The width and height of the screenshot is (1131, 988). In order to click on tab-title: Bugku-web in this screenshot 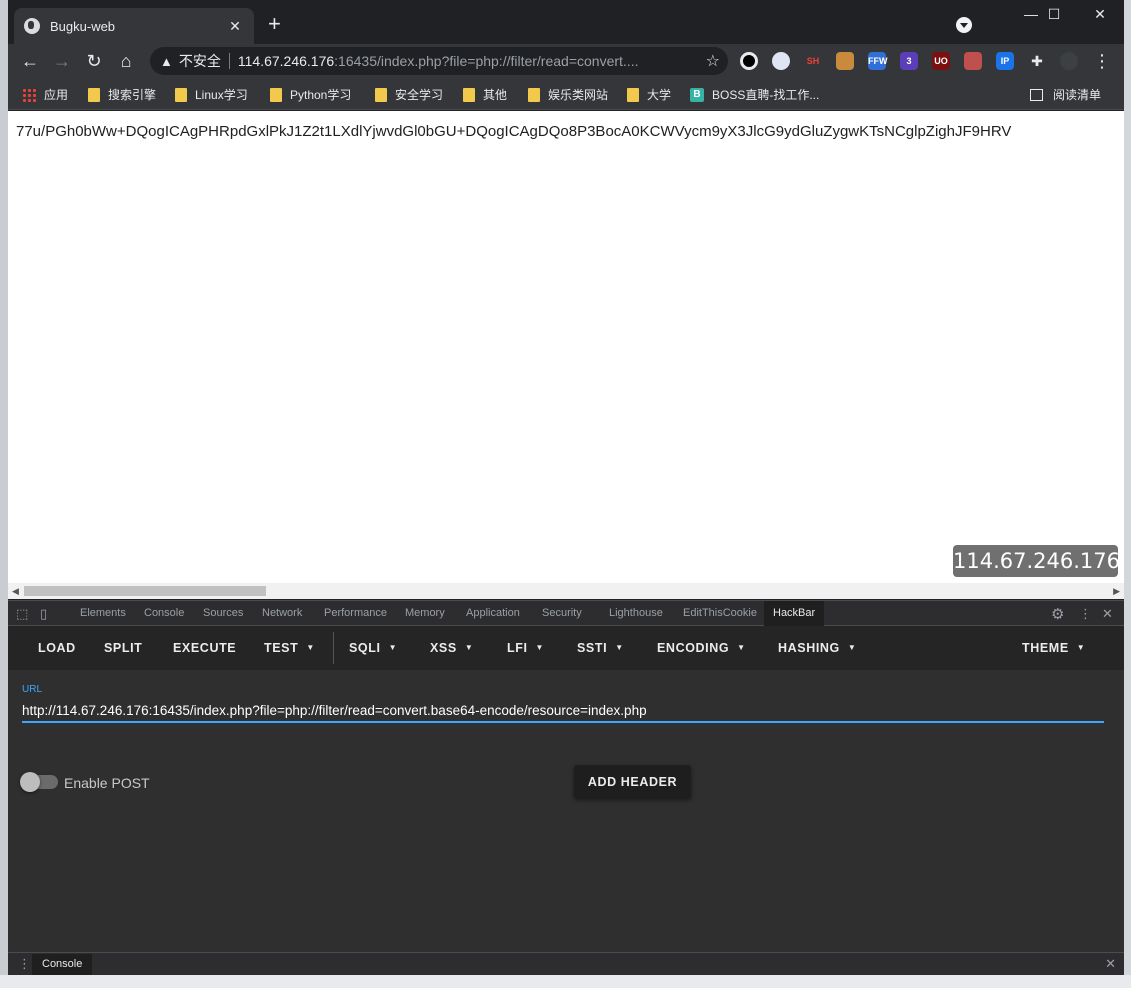, I will do `click(83, 26)`.